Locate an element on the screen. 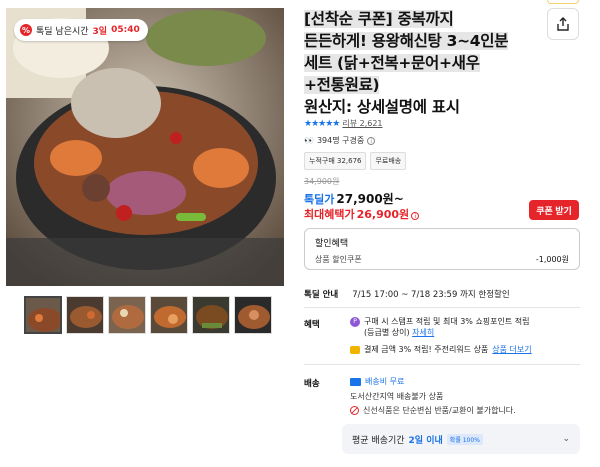 The width and height of the screenshot is (600, 467). average-delivery-value: 2일 이내 is located at coordinates (425, 440).